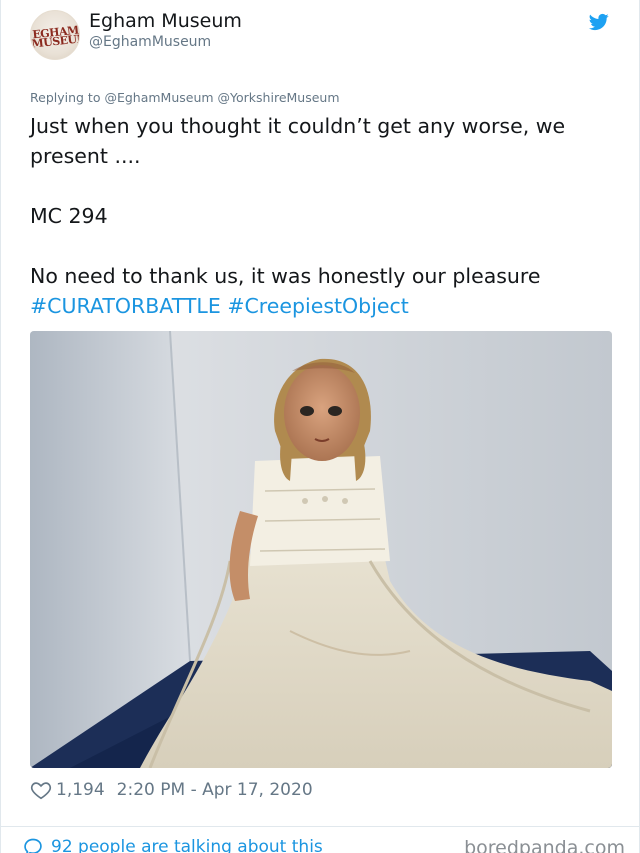 This screenshot has width=640, height=853. Describe the element at coordinates (165, 21) in the screenshot. I see `display-name: Egham Museum` at that location.